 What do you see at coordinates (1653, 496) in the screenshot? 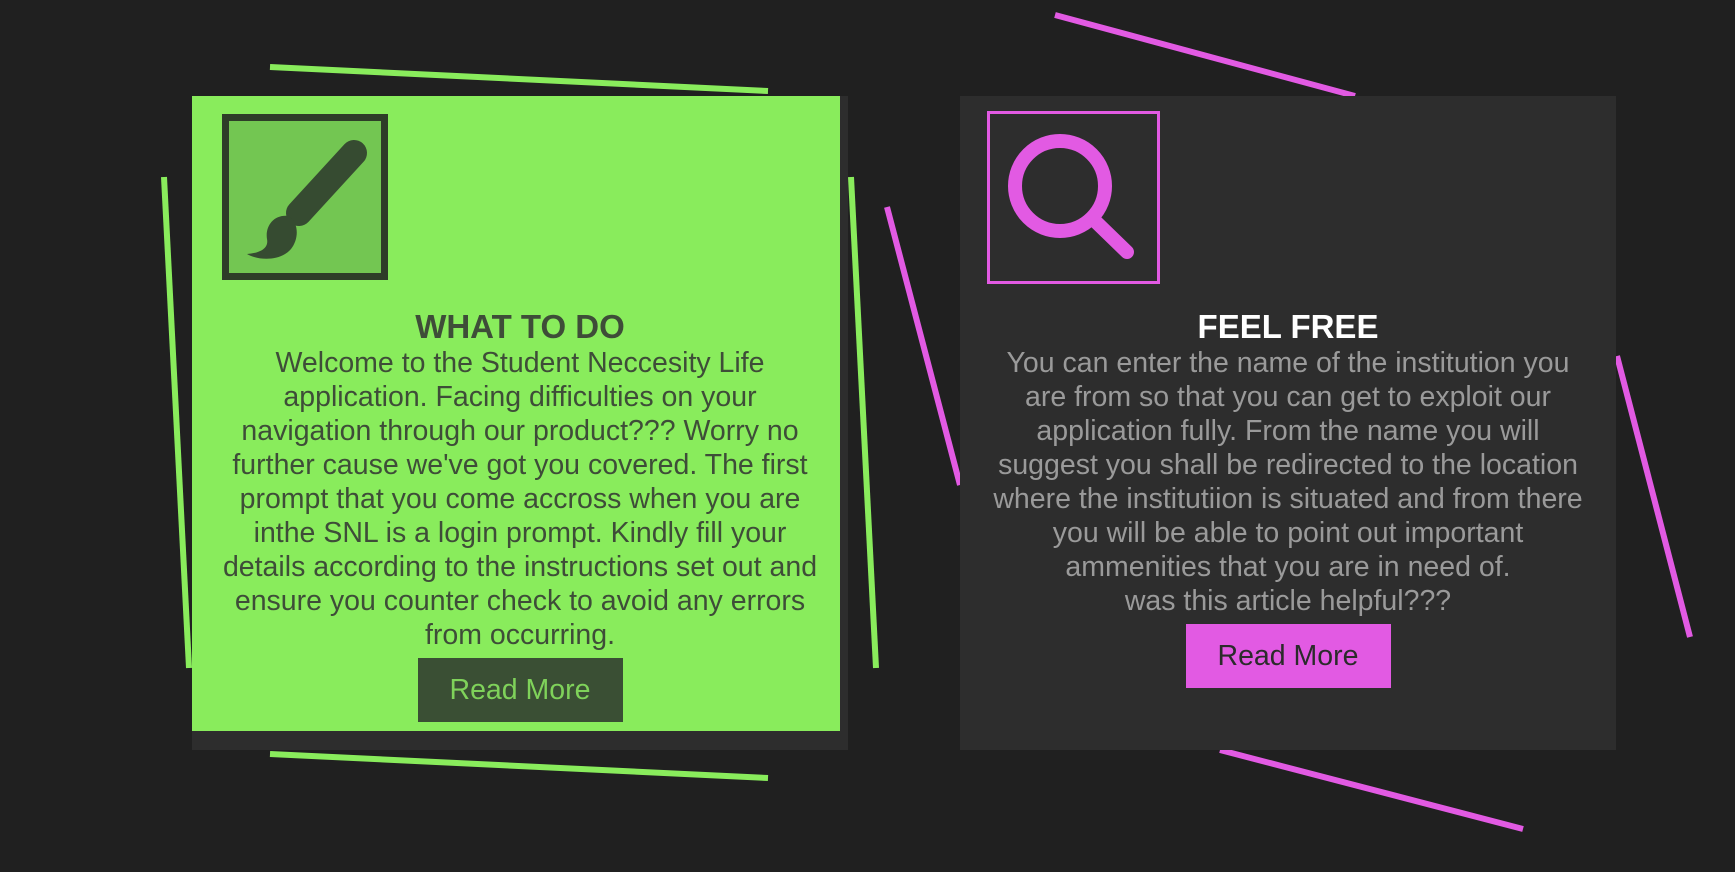
I see `magenta-line-right` at bounding box center [1653, 496].